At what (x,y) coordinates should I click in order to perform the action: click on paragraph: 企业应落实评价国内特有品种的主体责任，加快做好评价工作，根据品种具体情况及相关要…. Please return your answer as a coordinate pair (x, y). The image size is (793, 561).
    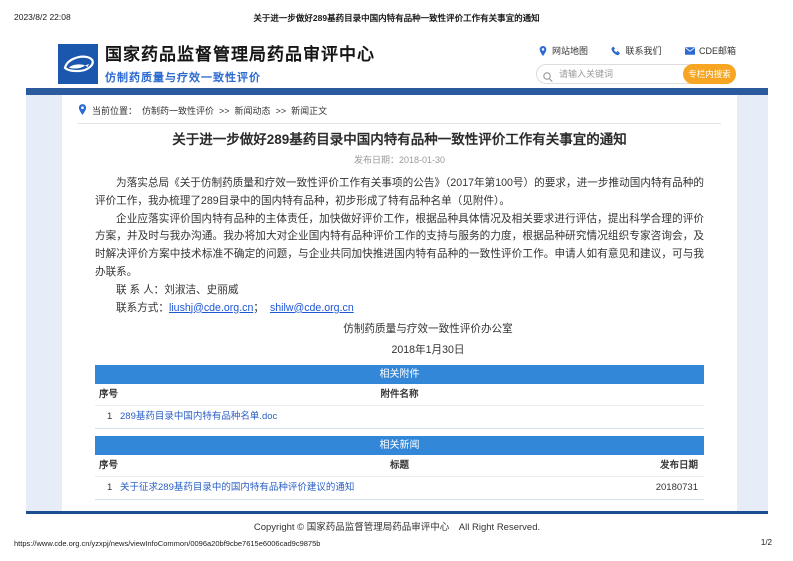
    Looking at the image, I should click on (399, 245).